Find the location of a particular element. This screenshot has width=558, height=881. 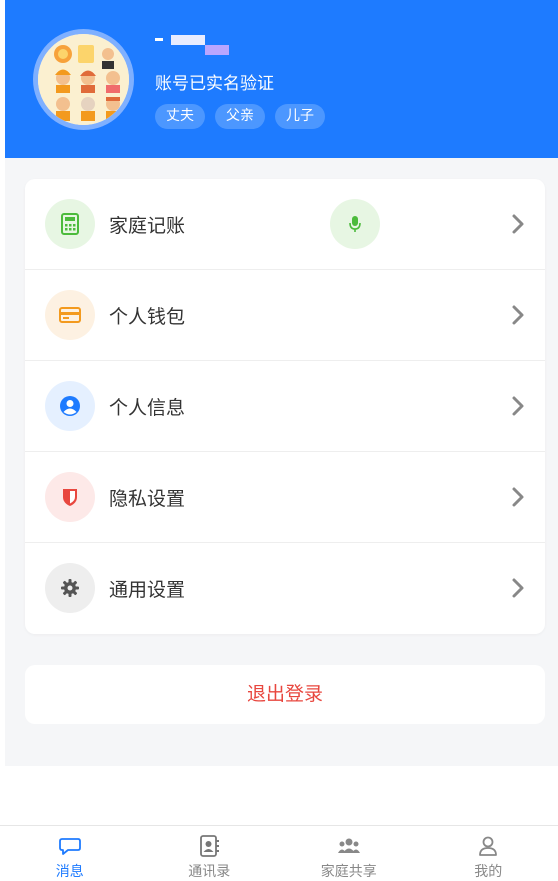

person-icon is located at coordinates (488, 846).